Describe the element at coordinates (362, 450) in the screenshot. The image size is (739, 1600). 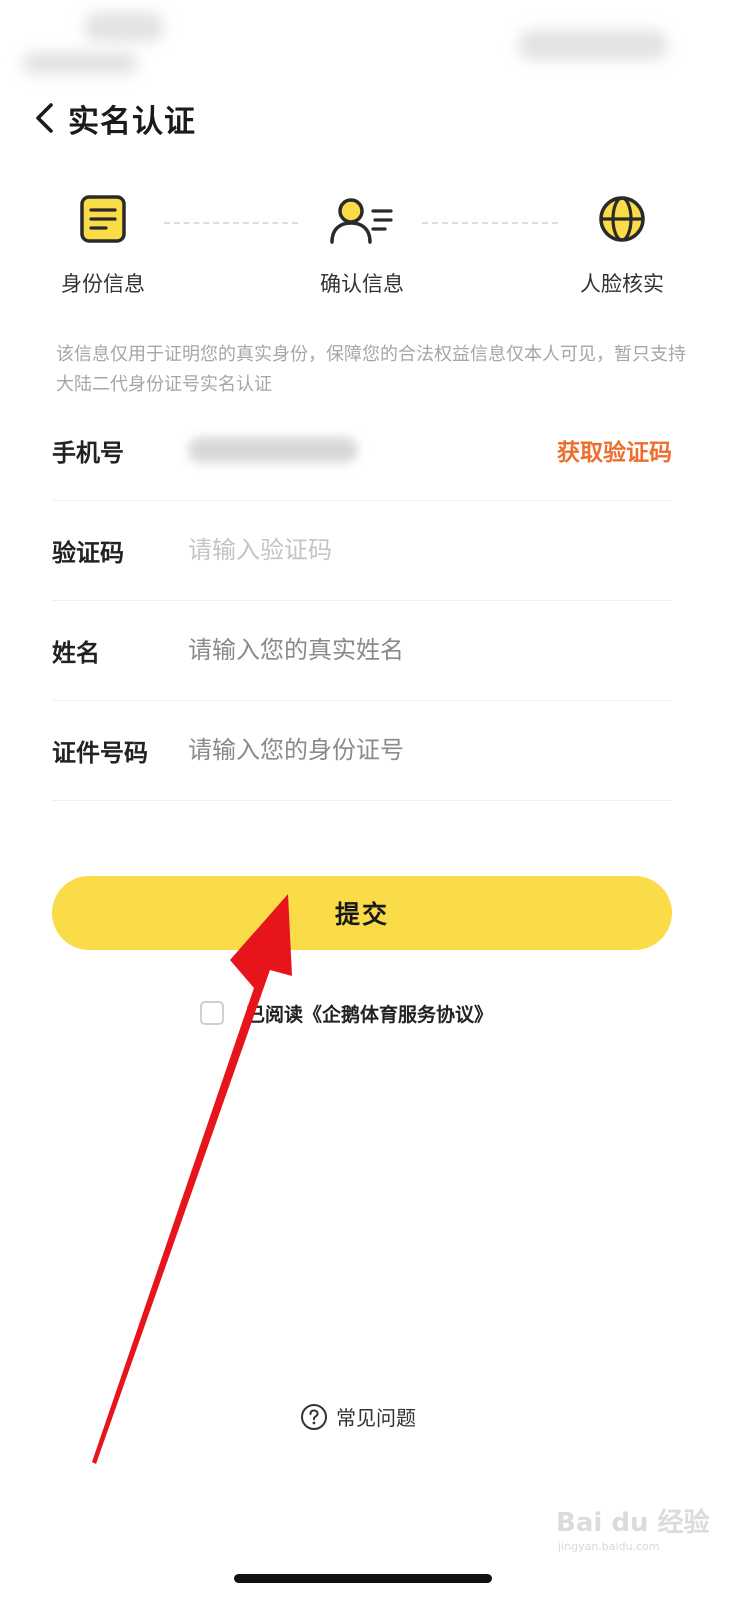
I see `phone-row: 手机号 获取验证码` at that location.